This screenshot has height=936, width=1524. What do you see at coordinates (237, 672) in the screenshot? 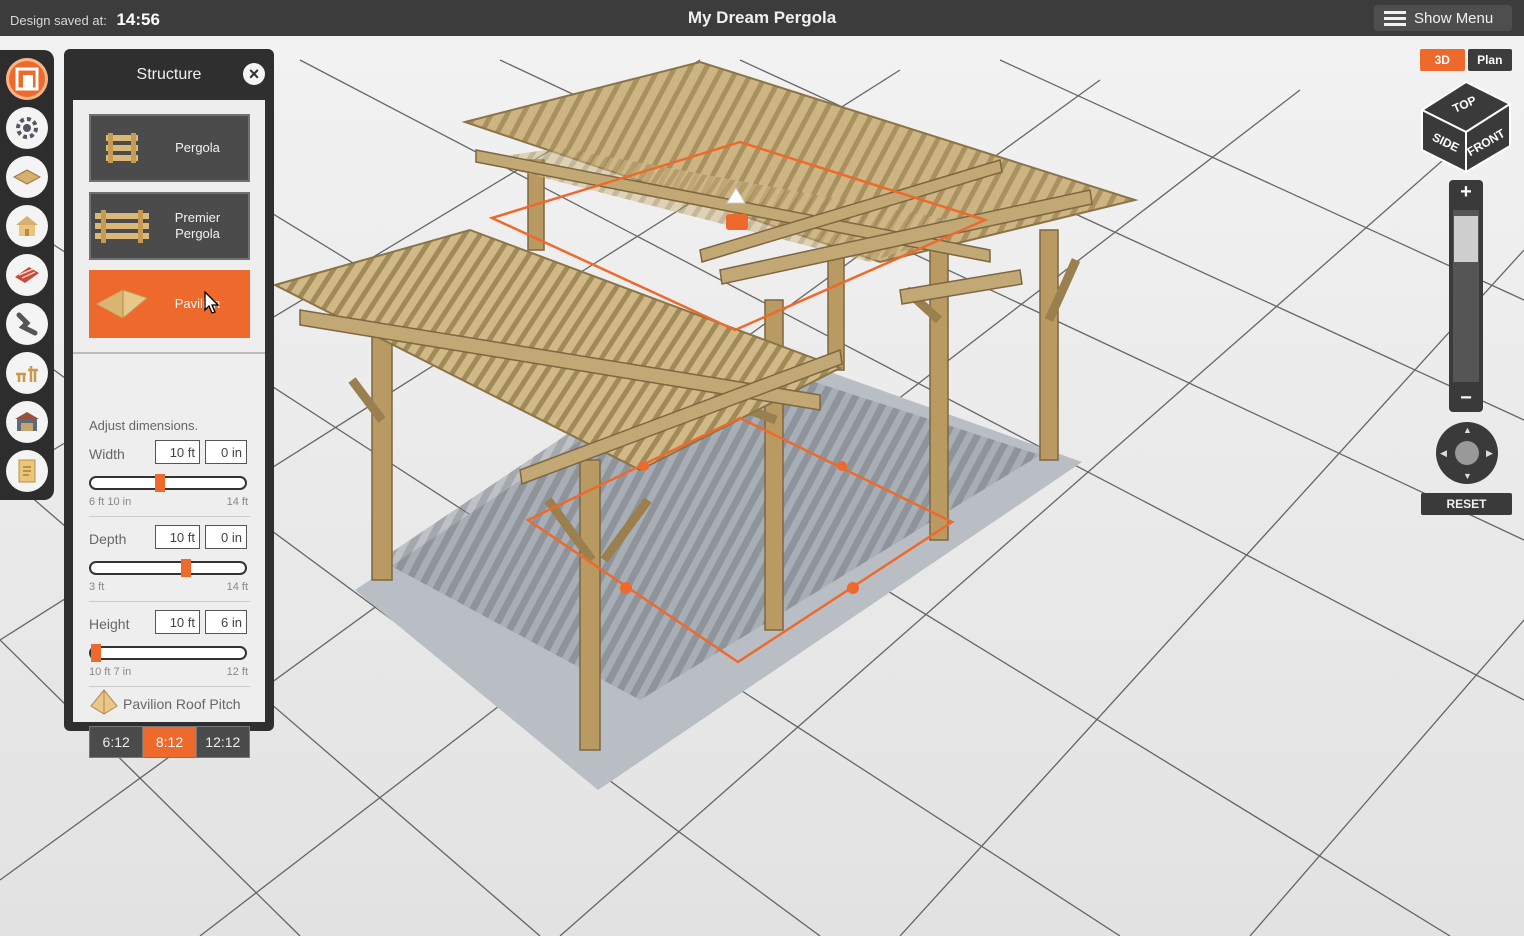
I see `height-max: 12 ft` at bounding box center [237, 672].